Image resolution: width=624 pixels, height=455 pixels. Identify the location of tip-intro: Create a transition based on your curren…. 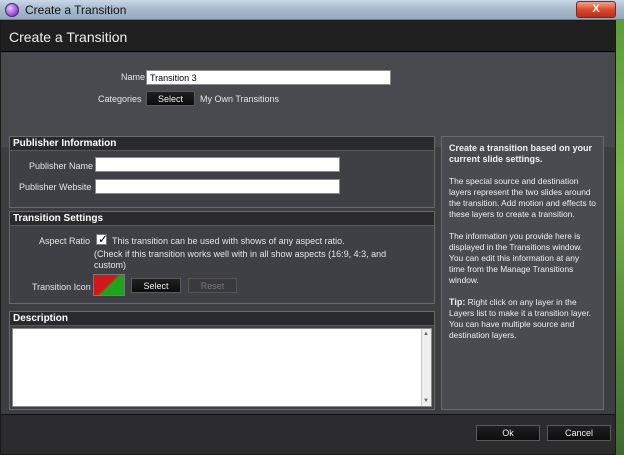
(521, 153).